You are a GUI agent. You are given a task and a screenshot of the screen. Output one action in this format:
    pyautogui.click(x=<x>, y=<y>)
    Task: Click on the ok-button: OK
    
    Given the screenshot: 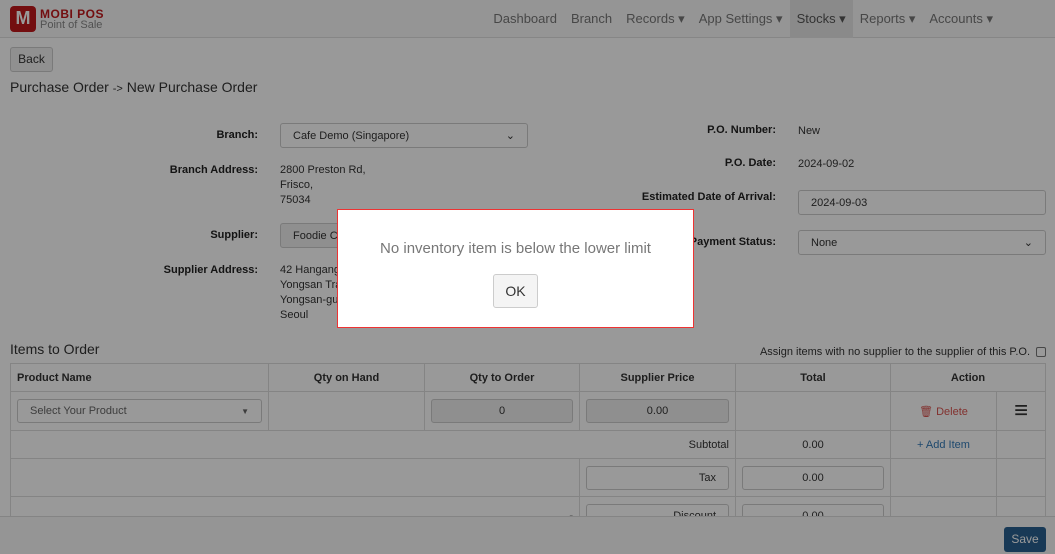 What is the action you would take?
    pyautogui.click(x=515, y=291)
    